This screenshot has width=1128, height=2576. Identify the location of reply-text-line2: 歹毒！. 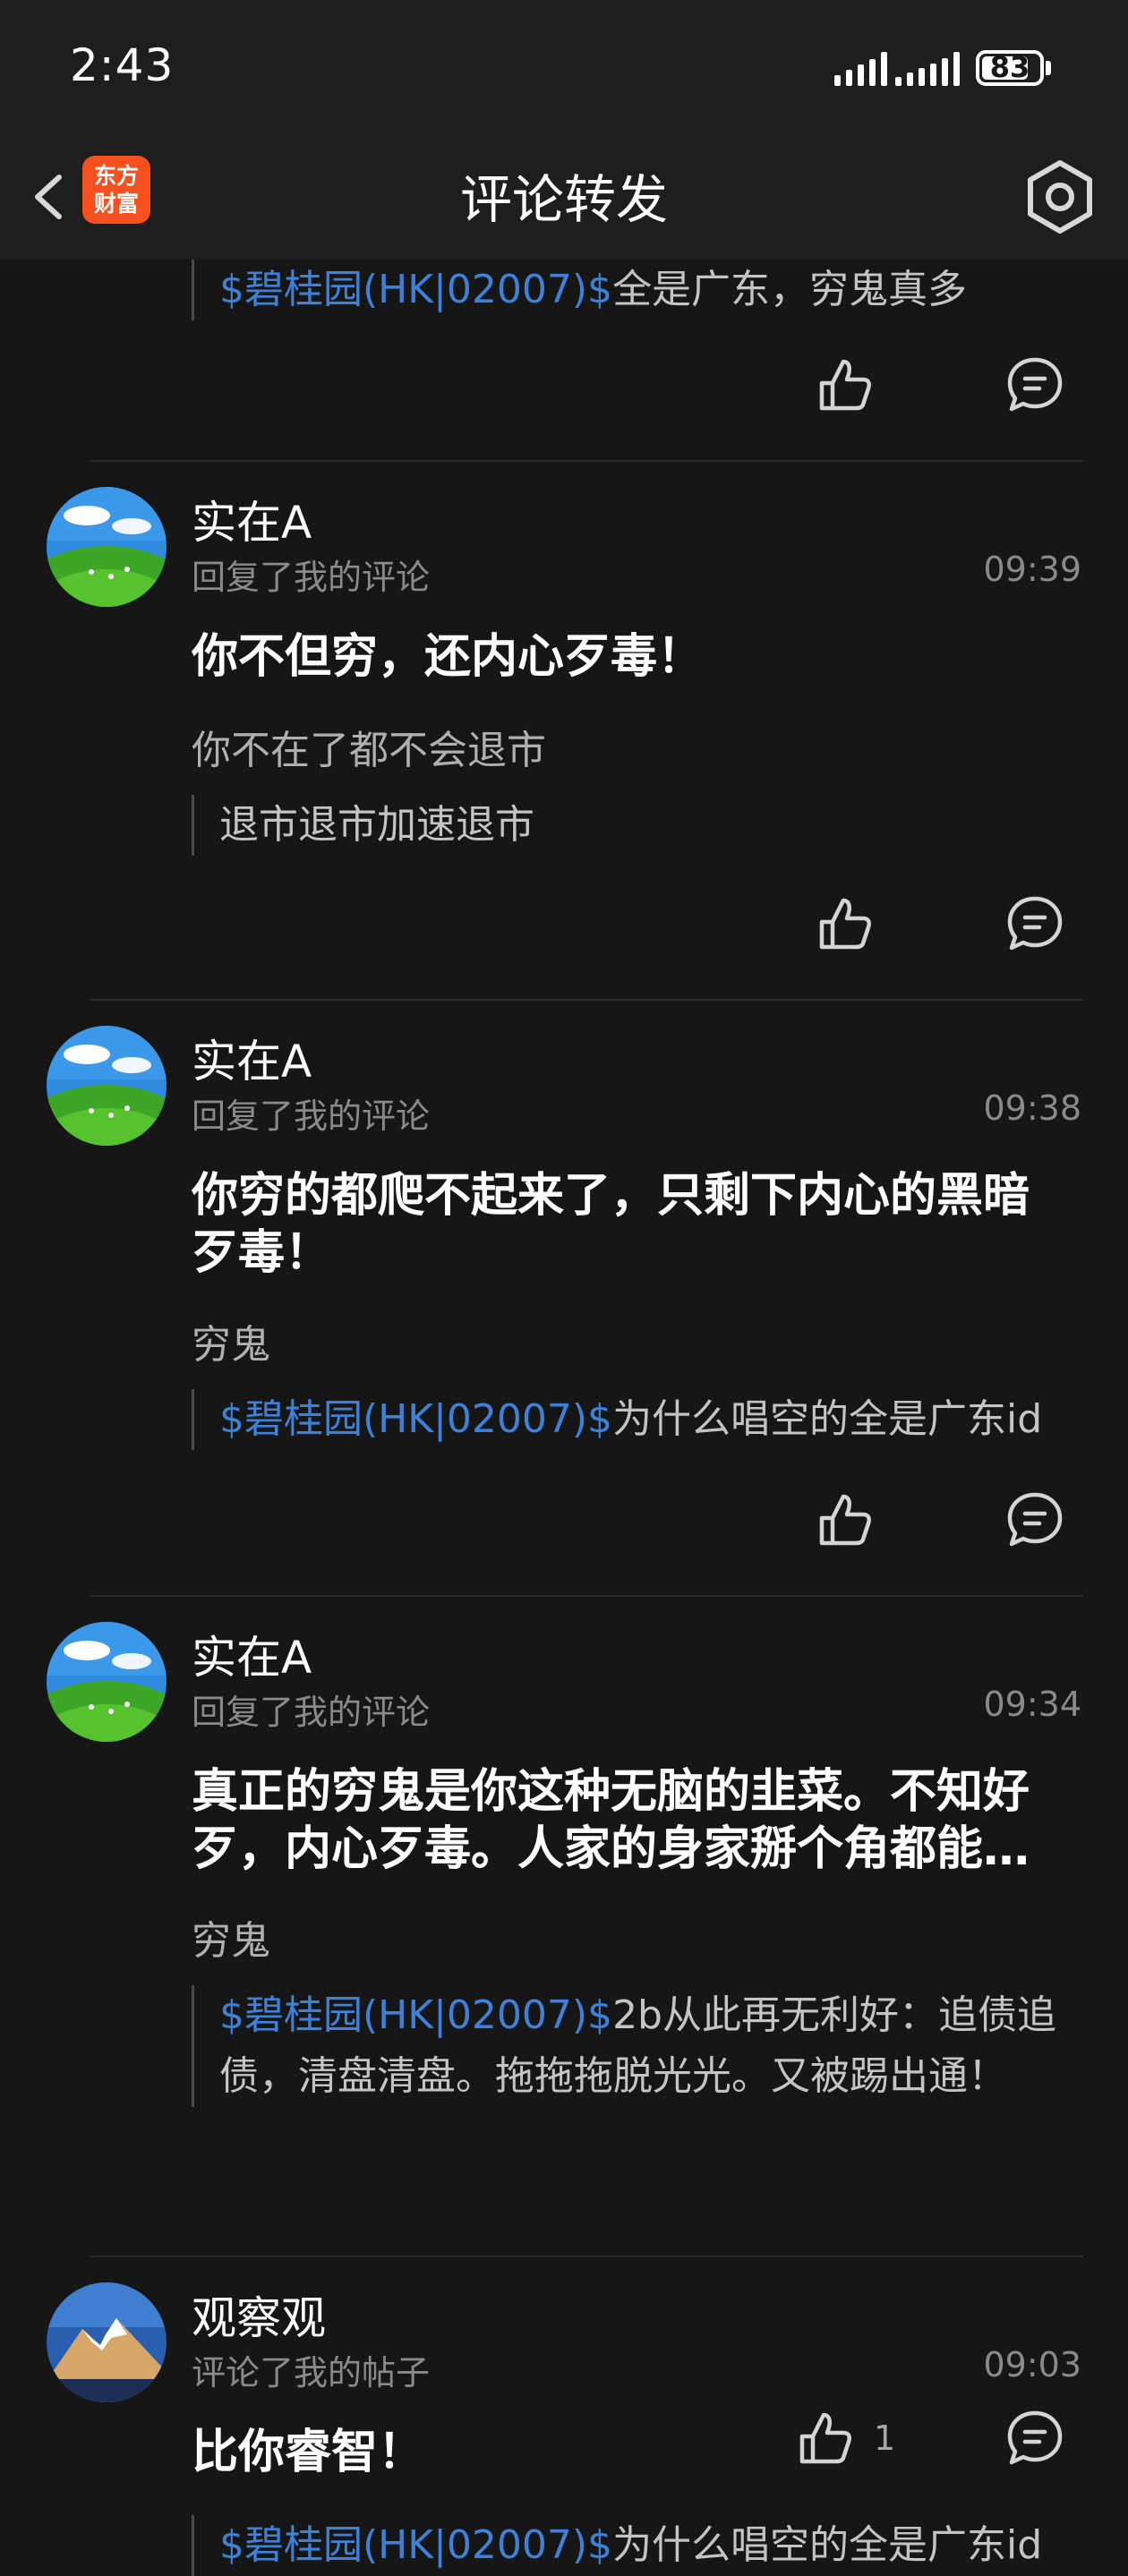
(262, 1253).